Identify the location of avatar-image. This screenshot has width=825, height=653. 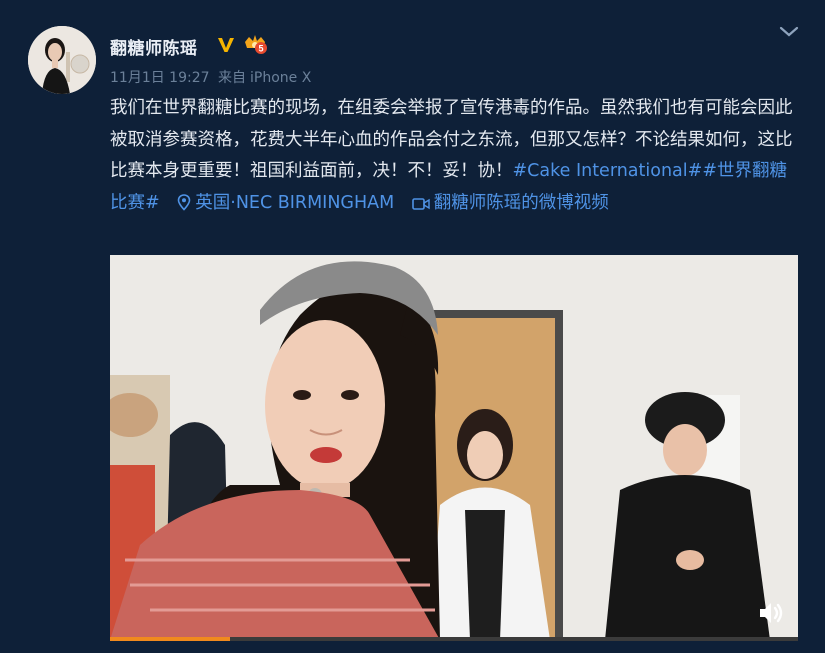
(62, 60).